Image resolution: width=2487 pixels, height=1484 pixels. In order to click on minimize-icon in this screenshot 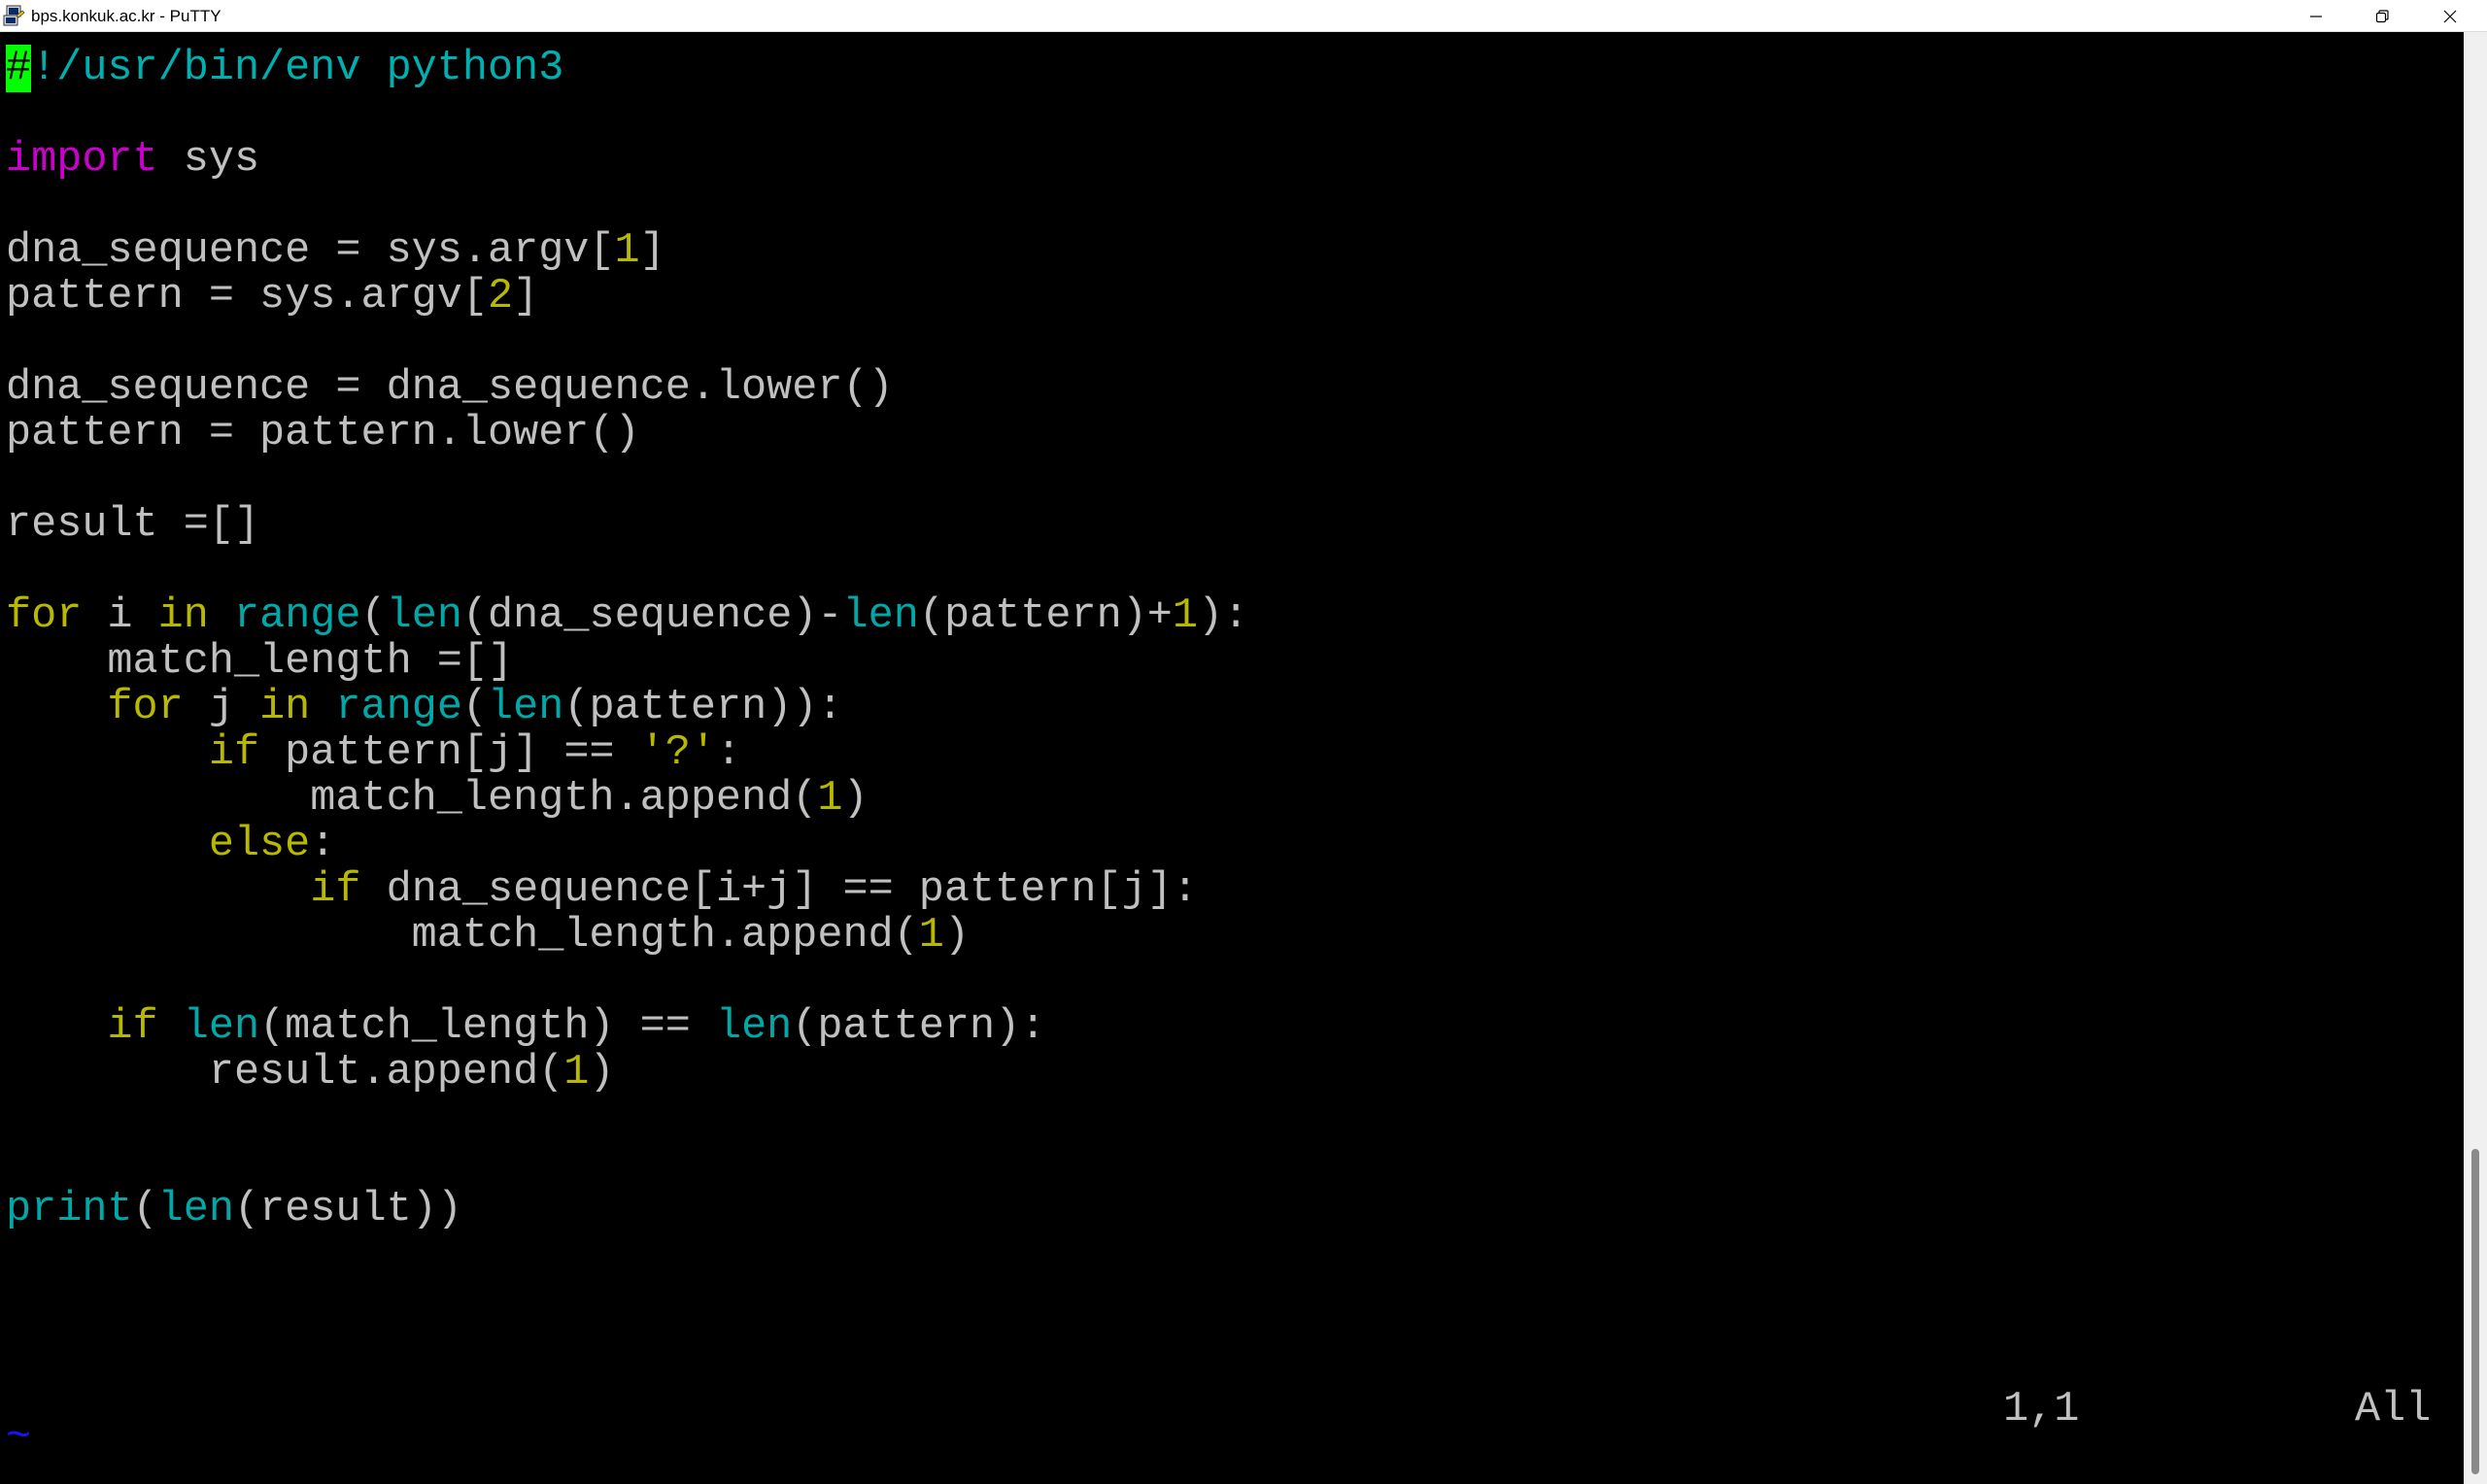, I will do `click(2316, 16)`.